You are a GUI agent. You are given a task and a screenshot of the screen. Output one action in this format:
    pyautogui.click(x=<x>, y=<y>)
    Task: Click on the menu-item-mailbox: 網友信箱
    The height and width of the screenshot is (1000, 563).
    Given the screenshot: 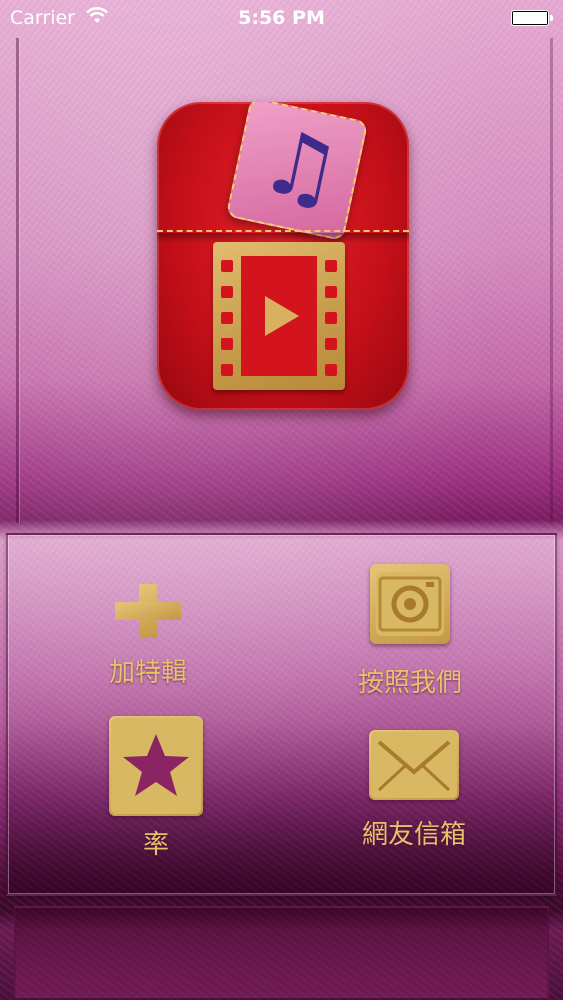 What is the action you would take?
    pyautogui.click(x=414, y=790)
    